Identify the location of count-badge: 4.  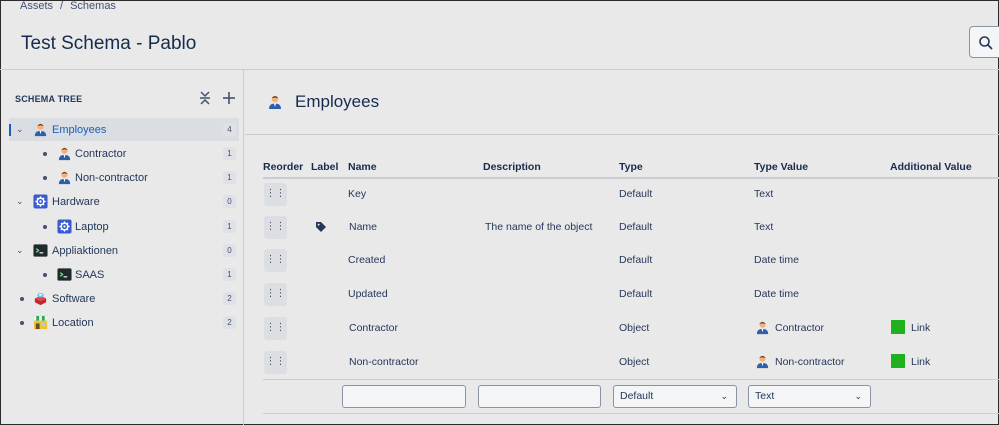
(229, 129).